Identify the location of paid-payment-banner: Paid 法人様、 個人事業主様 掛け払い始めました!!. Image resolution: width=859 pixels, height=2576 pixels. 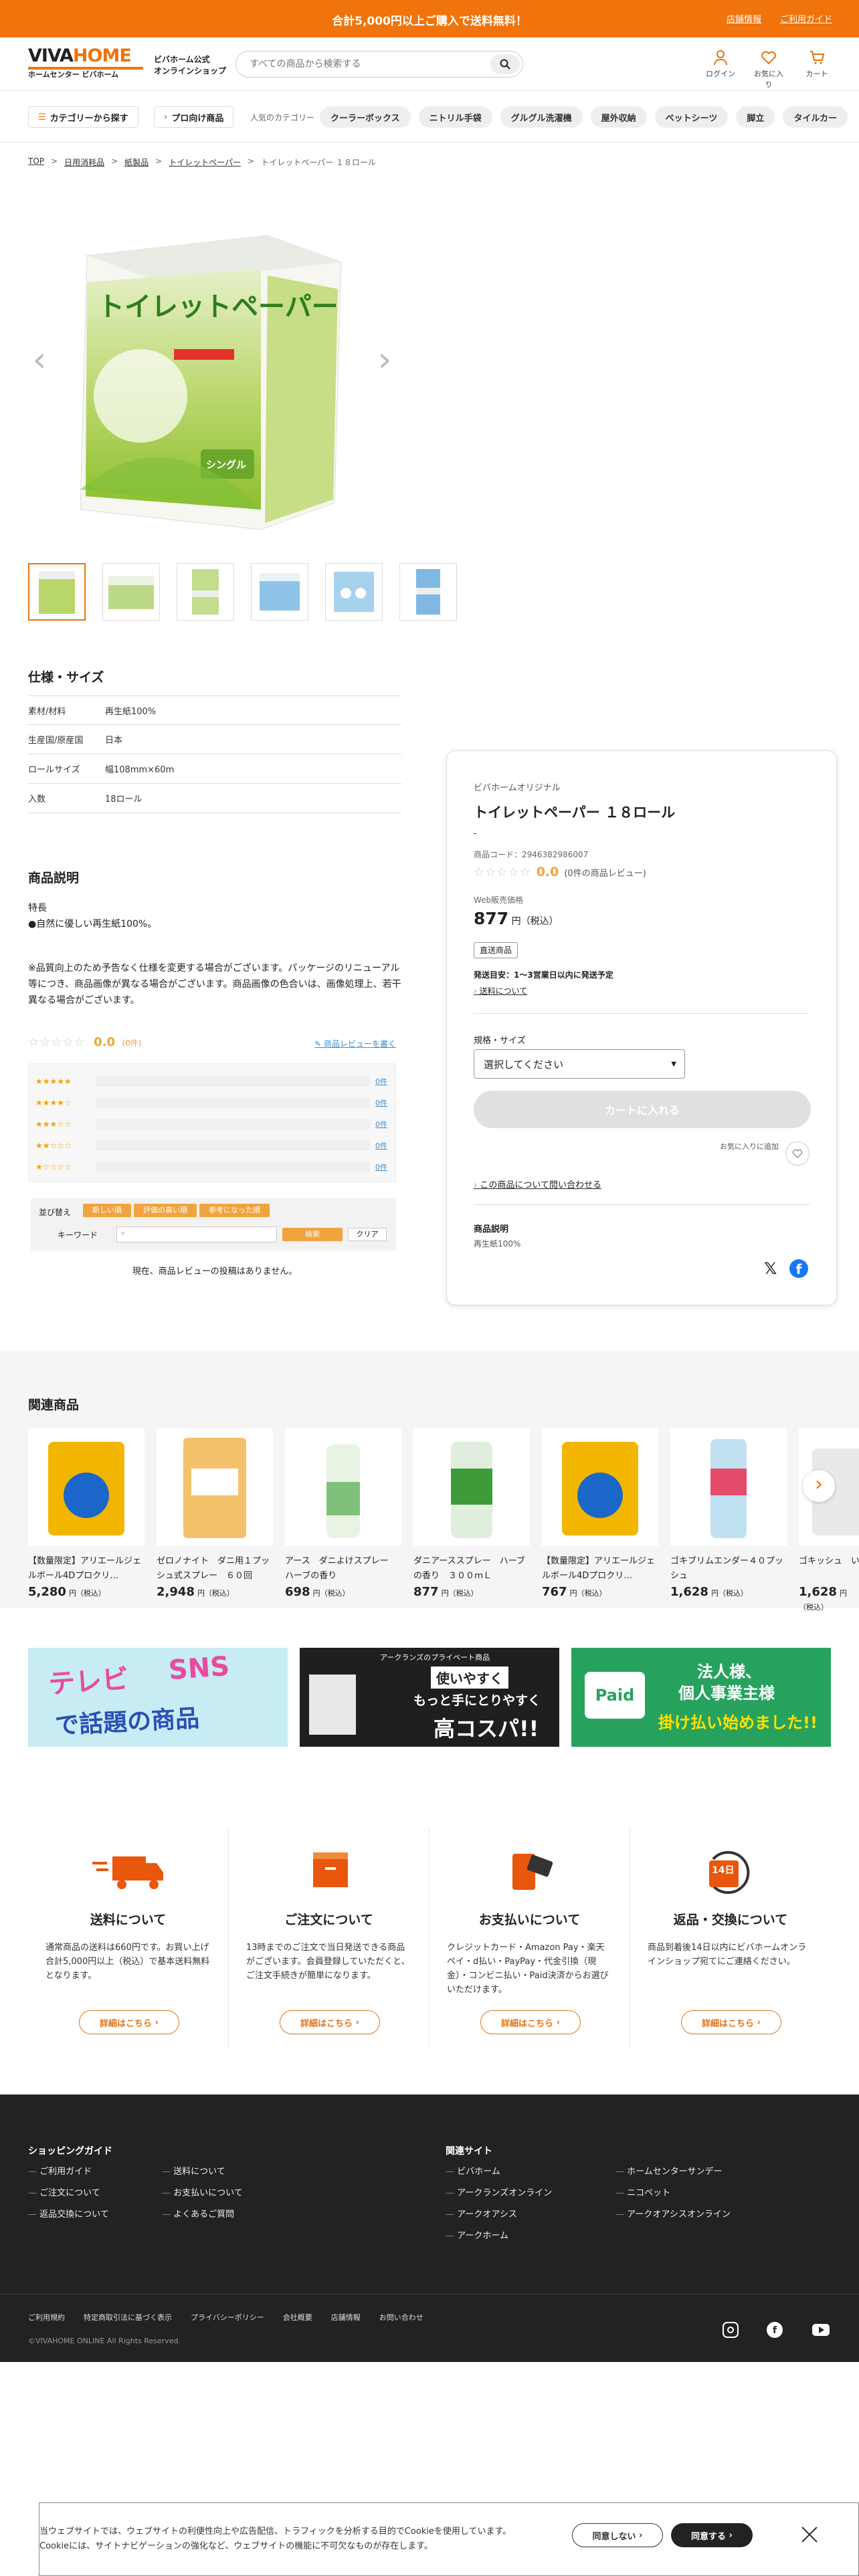
(701, 1697).